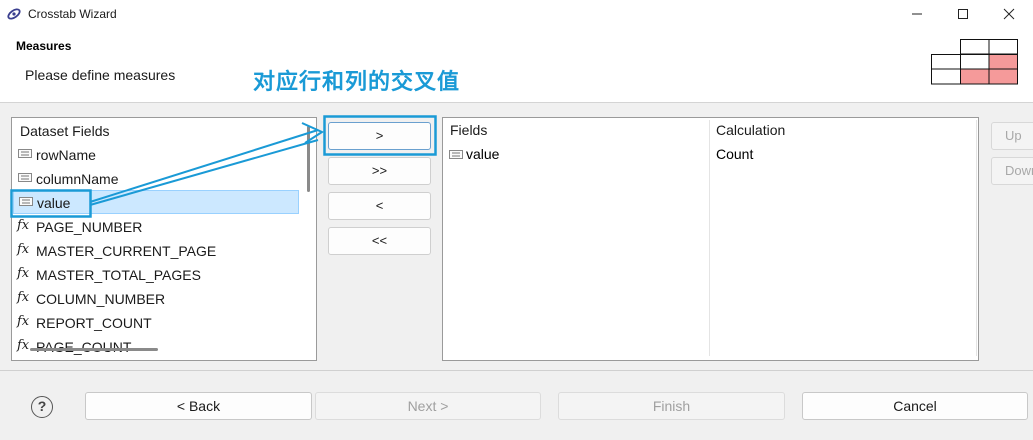  What do you see at coordinates (94, 349) in the screenshot?
I see `horizontal-scrollbar` at bounding box center [94, 349].